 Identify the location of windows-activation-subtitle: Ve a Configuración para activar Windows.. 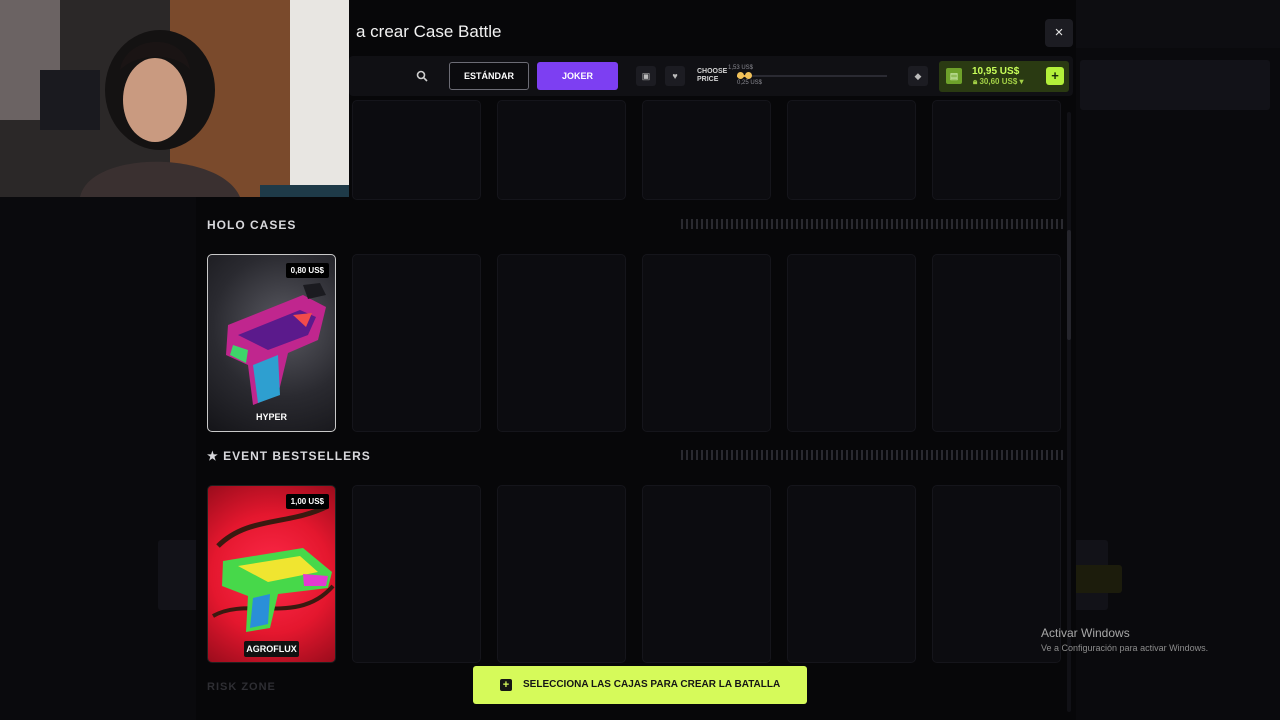
(1125, 648).